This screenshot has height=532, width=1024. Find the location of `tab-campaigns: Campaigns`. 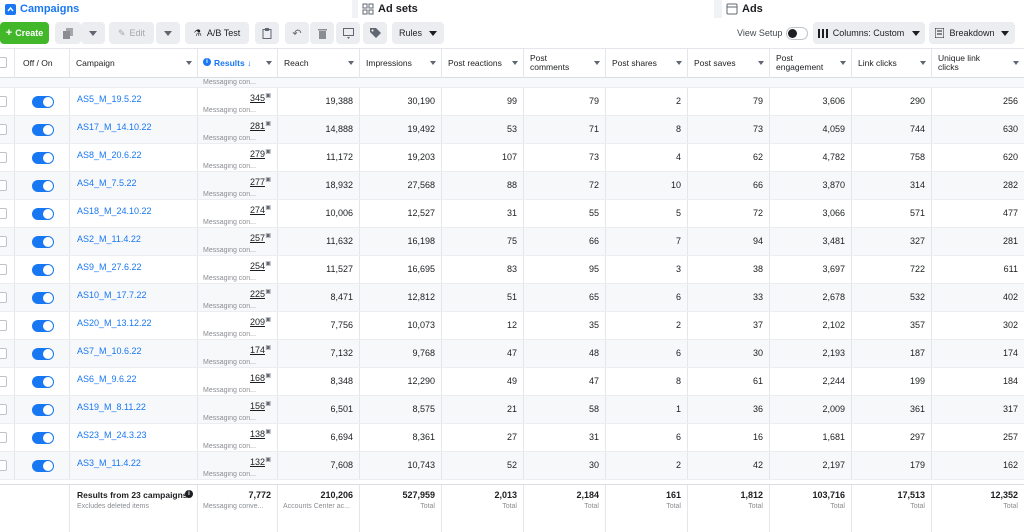

tab-campaigns: Campaigns is located at coordinates (176, 9).